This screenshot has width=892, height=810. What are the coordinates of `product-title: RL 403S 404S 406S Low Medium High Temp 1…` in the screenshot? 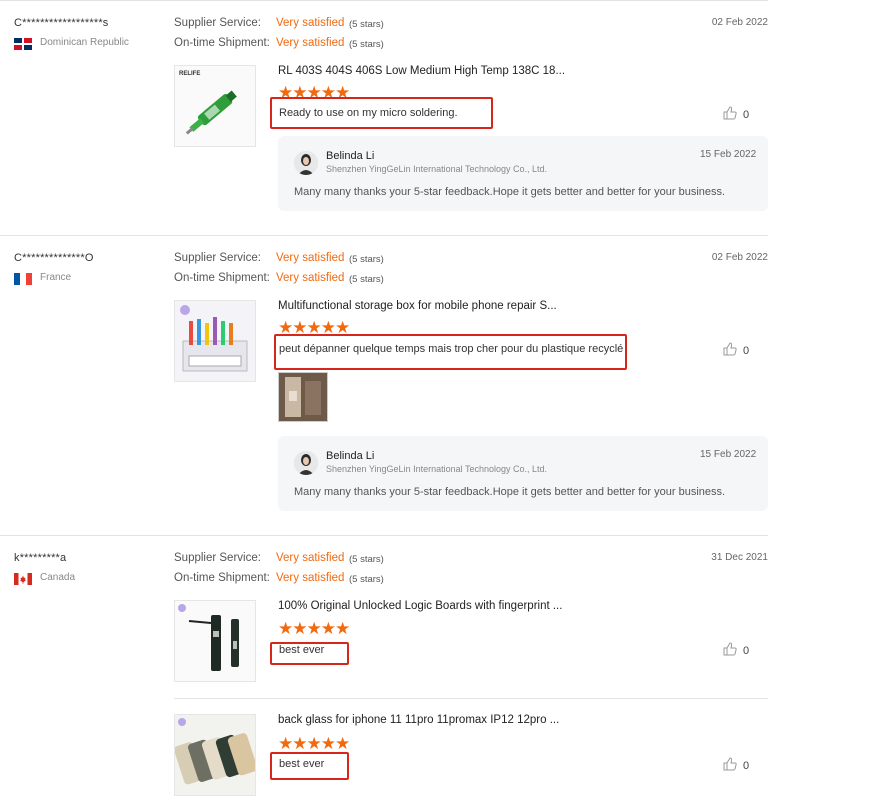 It's located at (421, 71).